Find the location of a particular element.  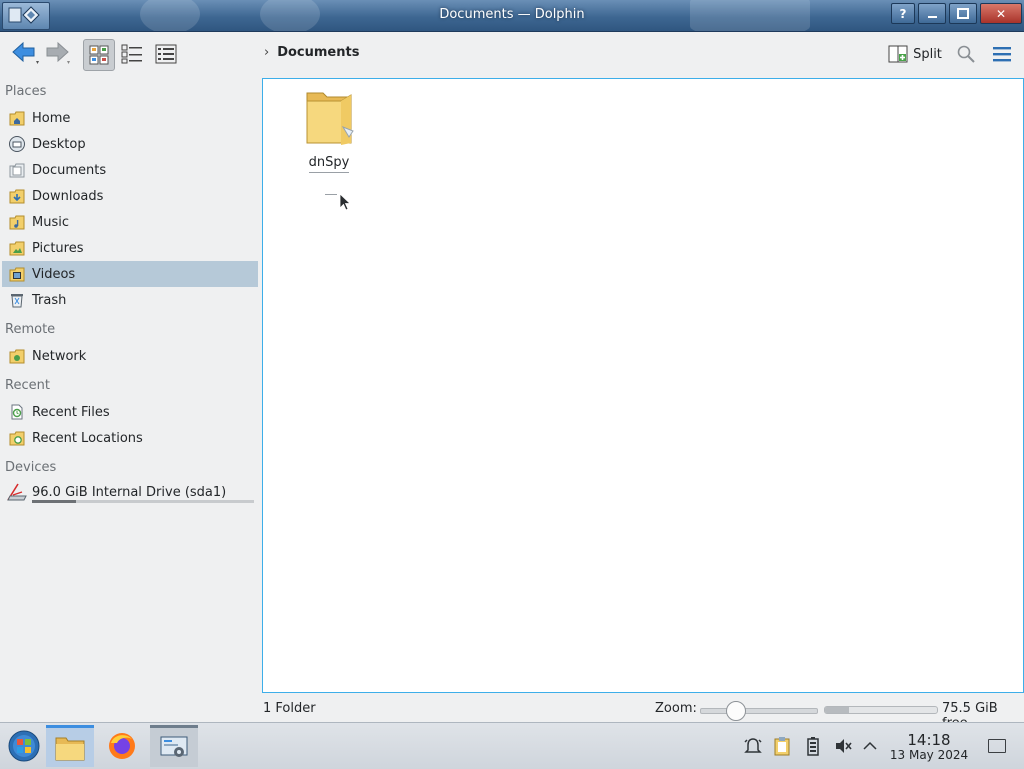

file-manager-icon is located at coordinates (70, 748).